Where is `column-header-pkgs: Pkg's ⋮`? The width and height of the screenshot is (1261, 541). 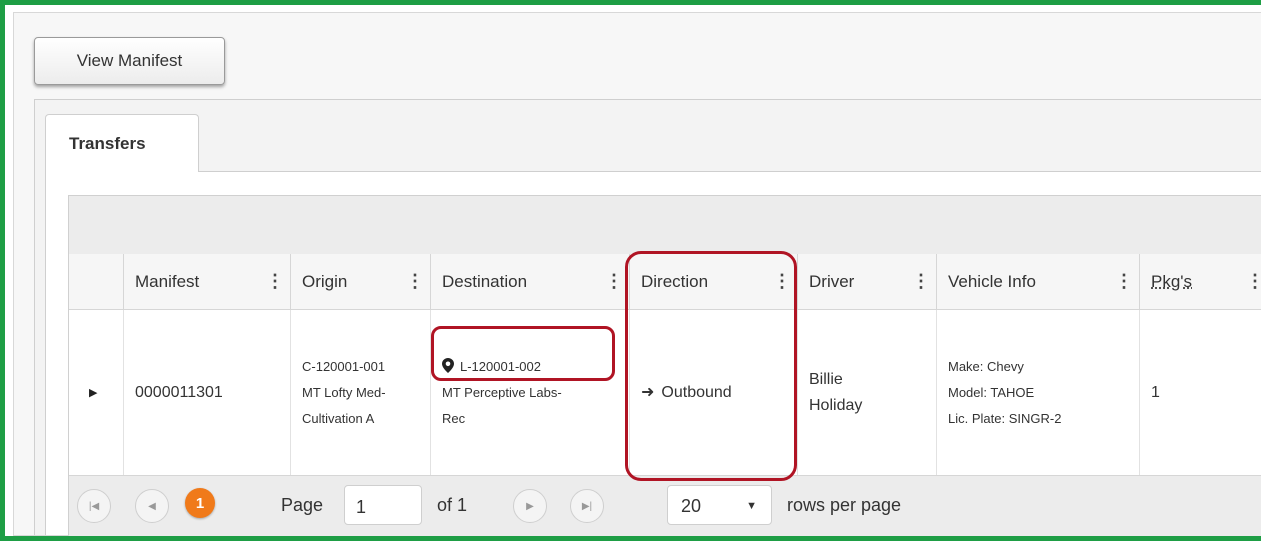
column-header-pkgs: Pkg's ⋮ is located at coordinates (1200, 281).